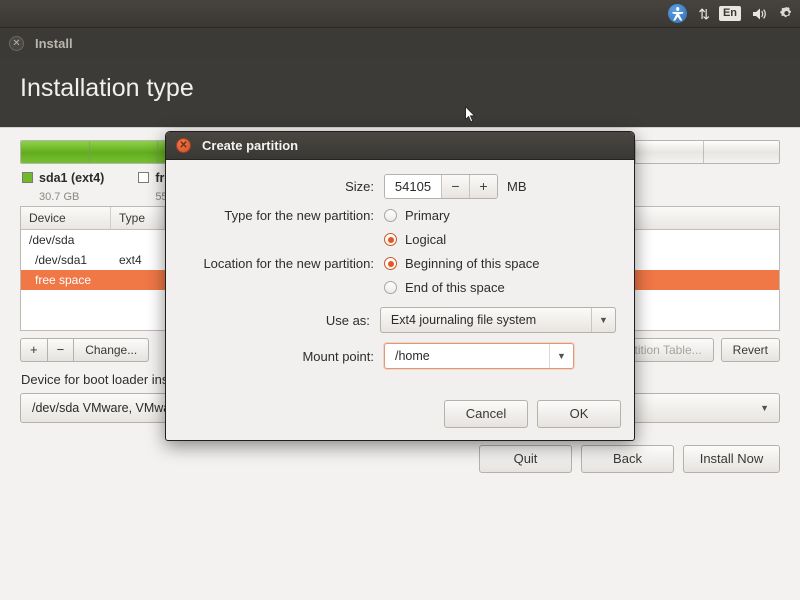 This screenshot has height=600, width=800. I want to click on legend-item-sda1: sda1 (ext4) 30.7 GB, so click(63, 187).